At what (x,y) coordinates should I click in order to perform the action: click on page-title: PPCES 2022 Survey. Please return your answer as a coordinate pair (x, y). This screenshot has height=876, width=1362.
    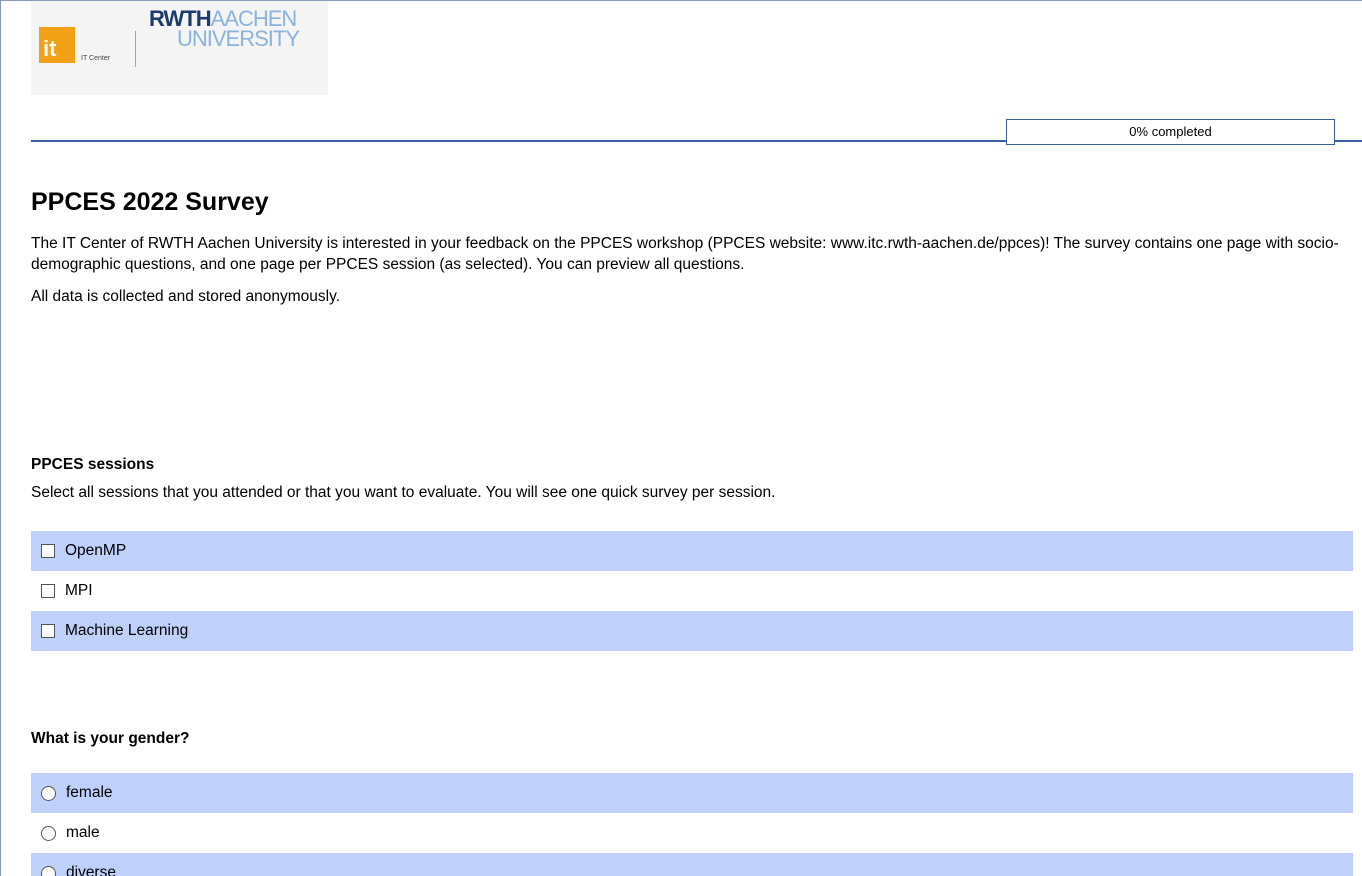
    Looking at the image, I should click on (150, 202).